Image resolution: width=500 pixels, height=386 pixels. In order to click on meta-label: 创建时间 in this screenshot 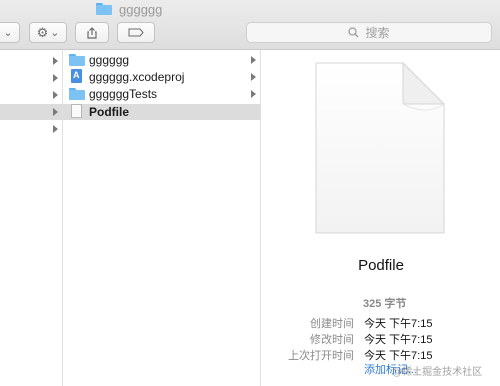, I will do `click(332, 324)`.